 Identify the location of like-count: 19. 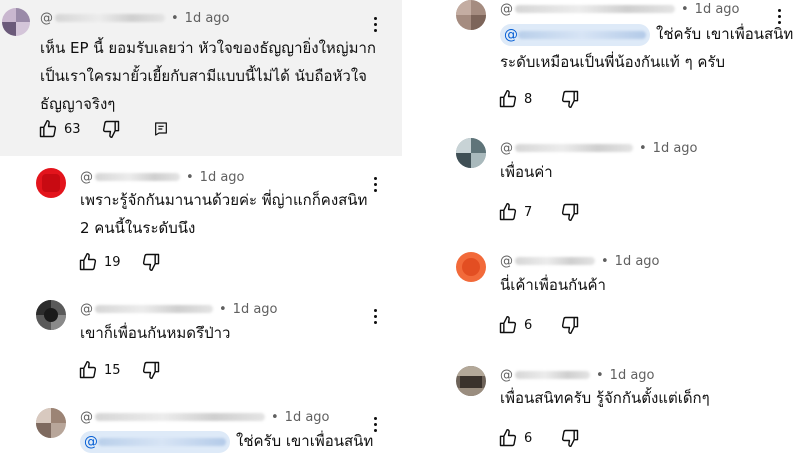
(112, 262).